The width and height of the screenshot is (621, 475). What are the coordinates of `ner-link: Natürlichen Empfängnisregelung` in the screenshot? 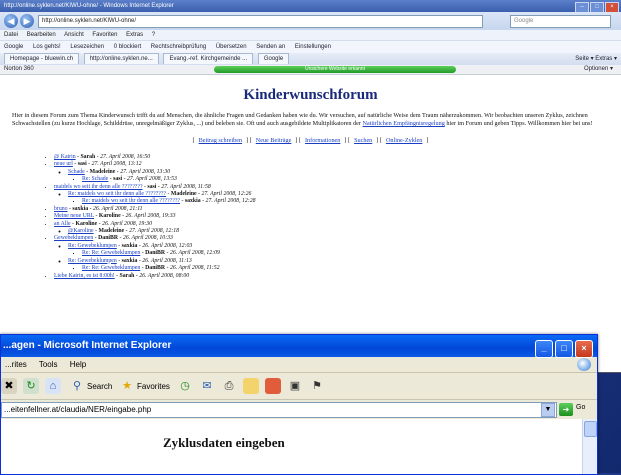 It's located at (404, 123).